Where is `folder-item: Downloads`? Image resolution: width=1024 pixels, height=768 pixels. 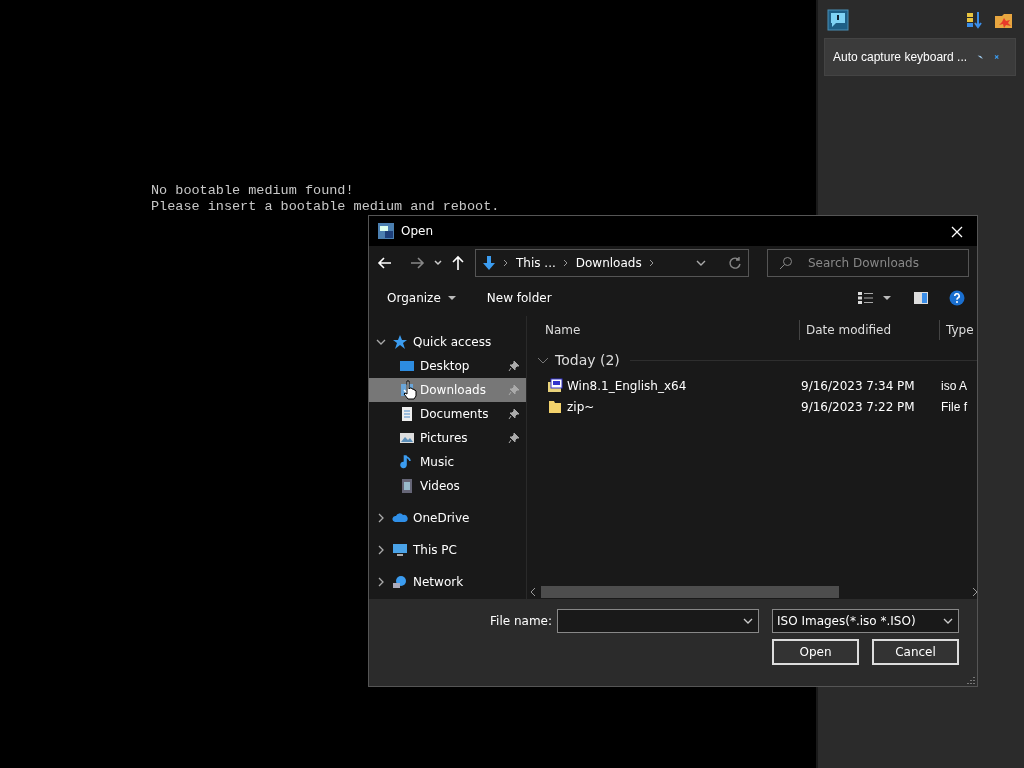
folder-item: Downloads is located at coordinates (447, 390).